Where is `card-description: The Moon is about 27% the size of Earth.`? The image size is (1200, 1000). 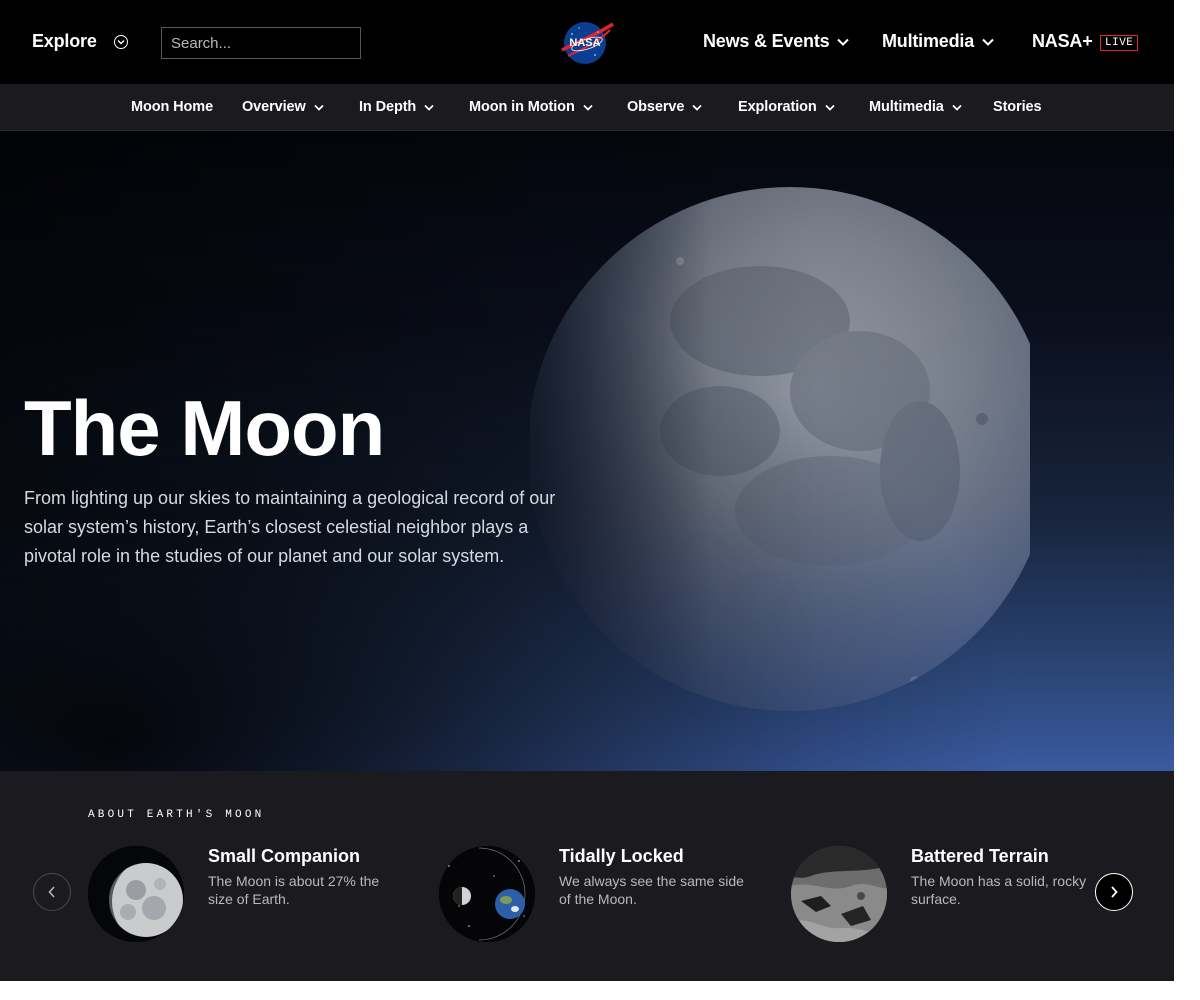
card-description: The Moon is about 27% the size of Earth. is located at coordinates (294, 890).